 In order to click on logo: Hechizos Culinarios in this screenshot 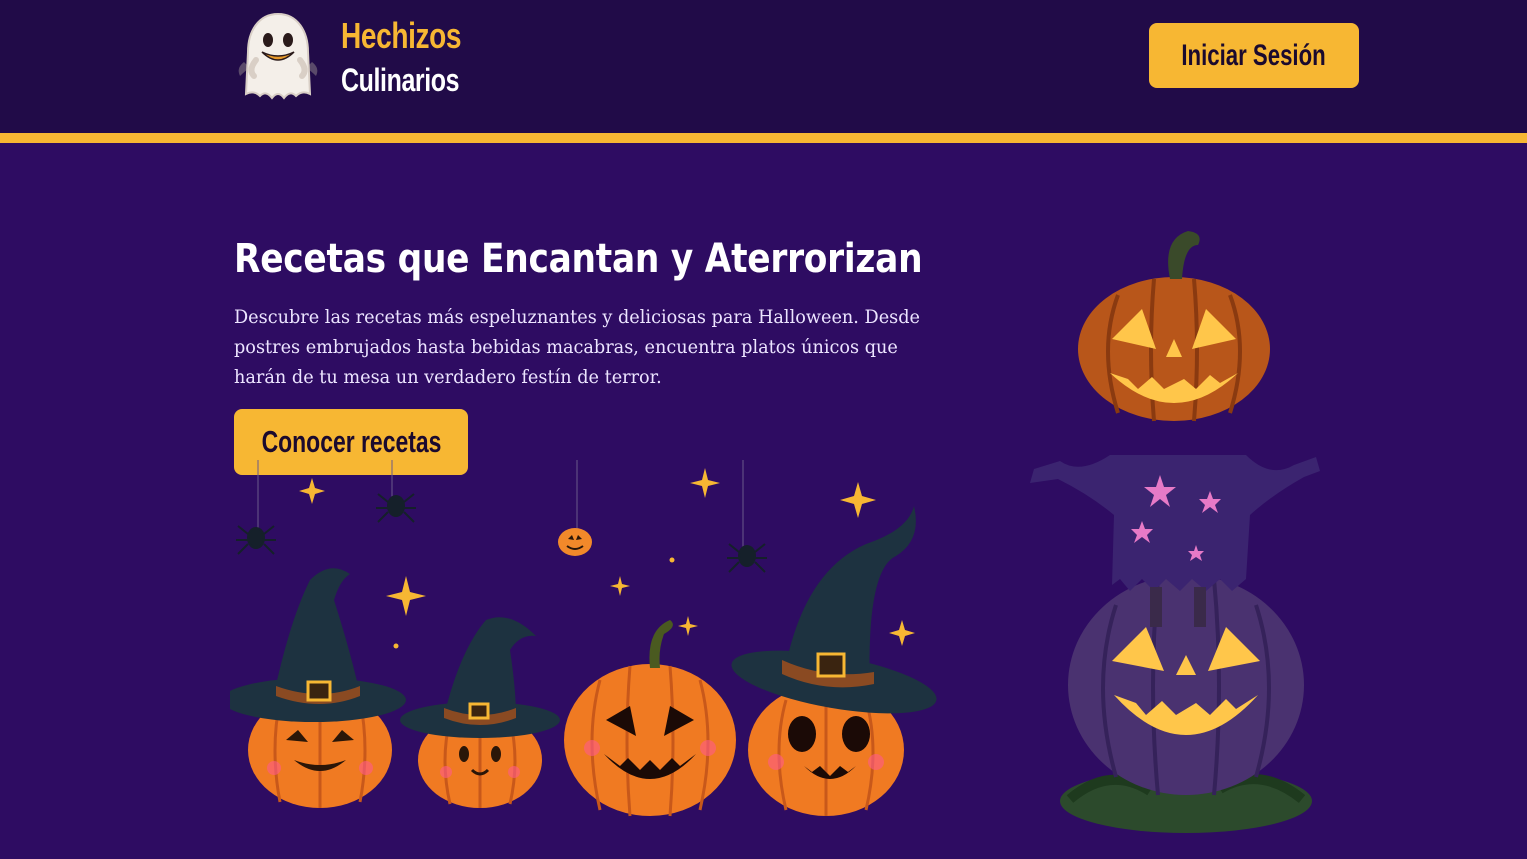, I will do `click(354, 56)`.